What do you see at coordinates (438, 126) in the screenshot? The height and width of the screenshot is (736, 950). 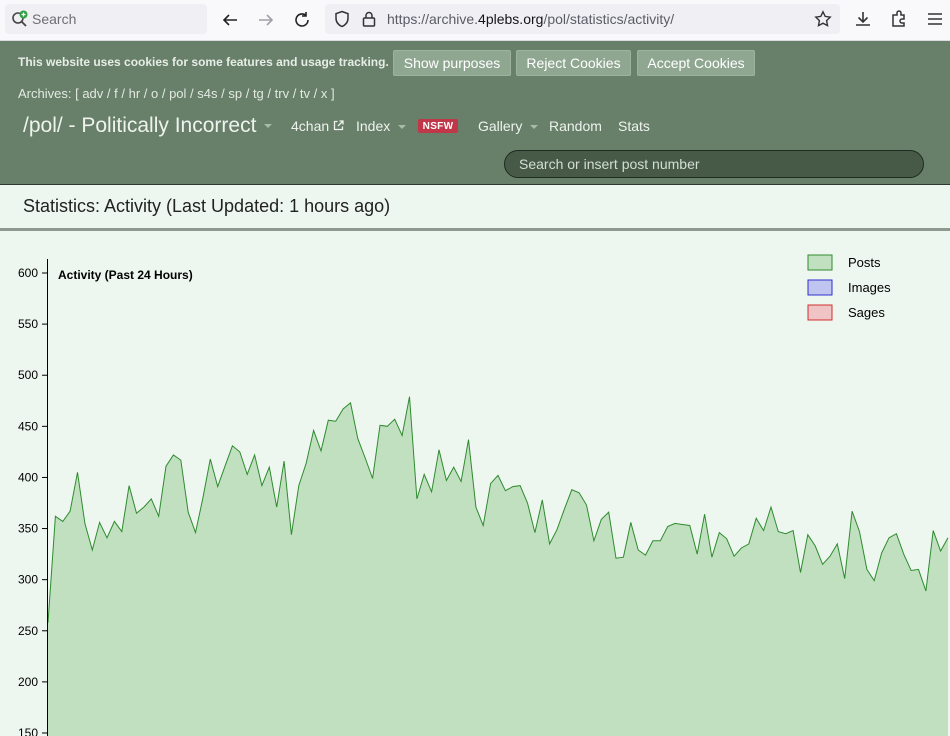 I see `nsfw-badge: NSFW` at bounding box center [438, 126].